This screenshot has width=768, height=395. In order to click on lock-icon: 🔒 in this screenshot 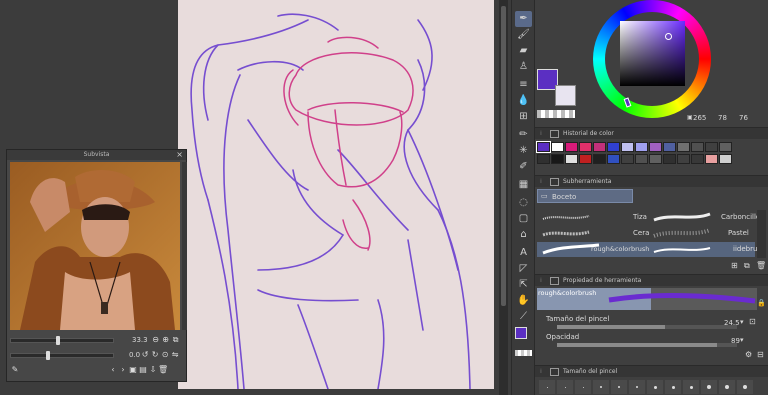, I will do `click(761, 303)`.